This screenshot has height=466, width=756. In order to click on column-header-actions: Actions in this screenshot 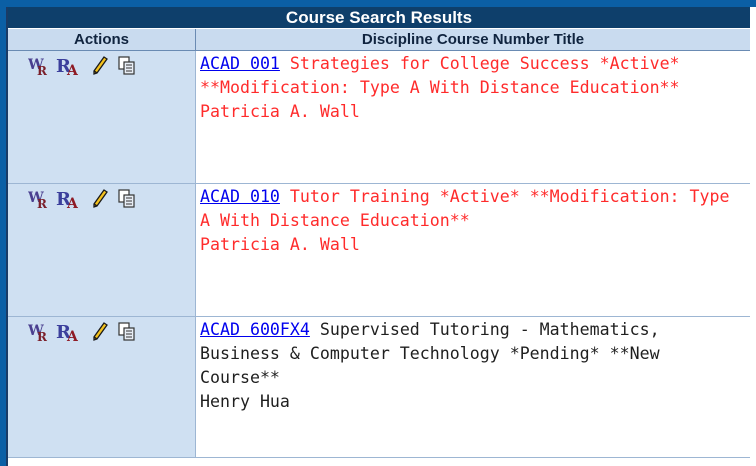, I will do `click(102, 39)`.